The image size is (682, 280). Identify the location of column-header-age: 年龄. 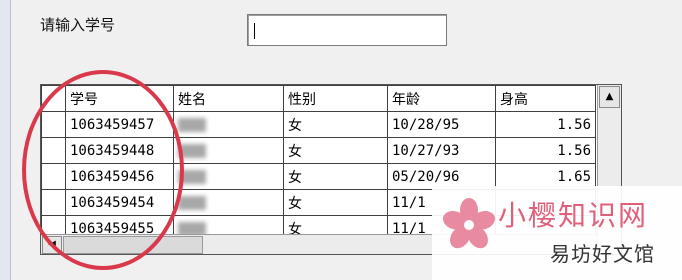
(441, 98).